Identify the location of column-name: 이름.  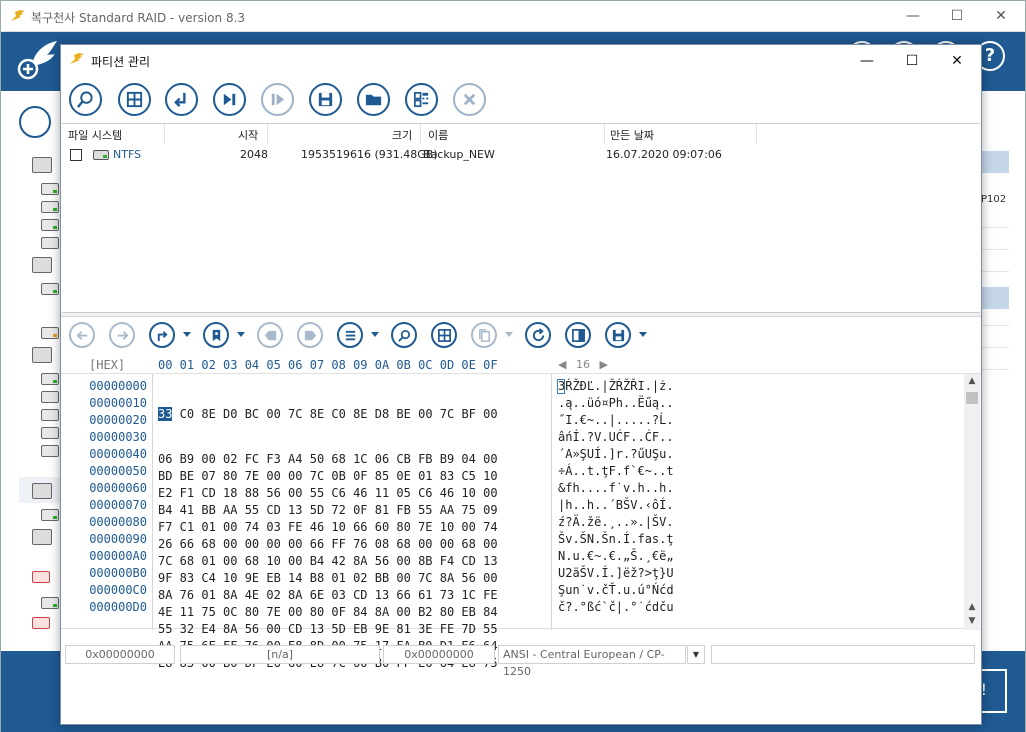
(438, 135).